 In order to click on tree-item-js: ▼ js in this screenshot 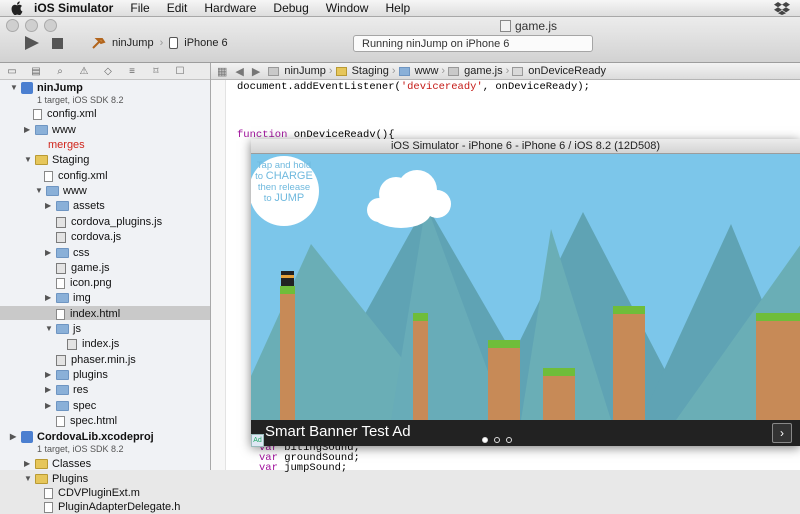, I will do `click(63, 329)`.